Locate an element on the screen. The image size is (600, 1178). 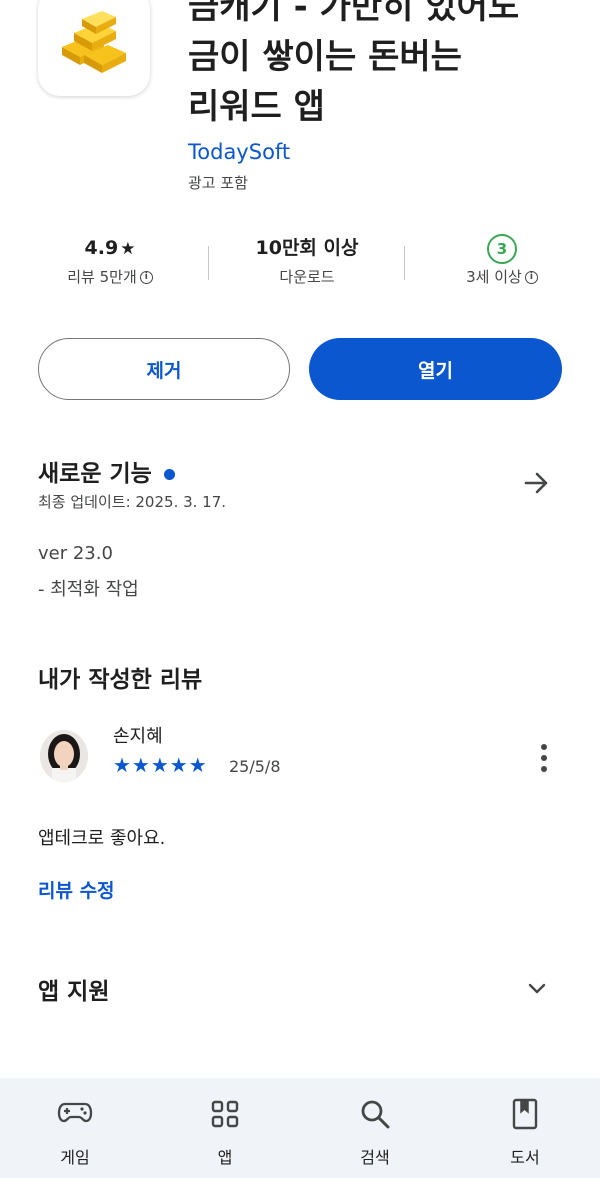
downloads-value: 10만회 이상 is located at coordinates (307, 248).